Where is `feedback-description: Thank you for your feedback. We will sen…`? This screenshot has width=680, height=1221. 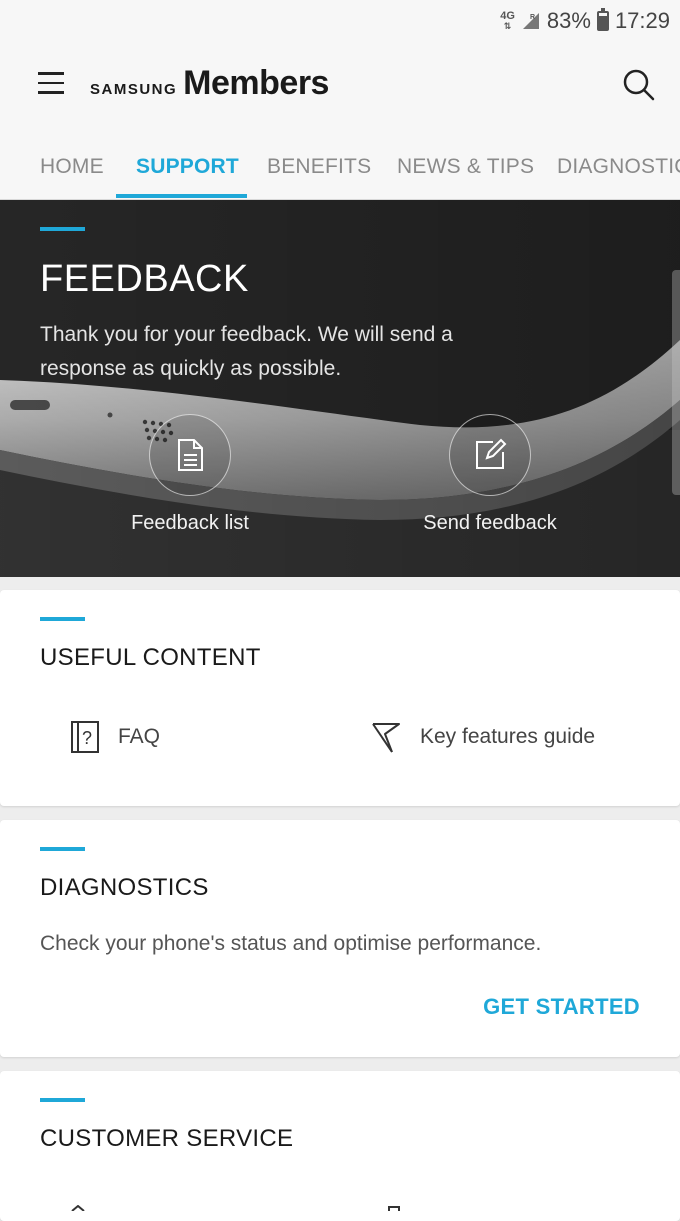
feedback-description: Thank you for your feedback. We will sen… is located at coordinates (246, 351).